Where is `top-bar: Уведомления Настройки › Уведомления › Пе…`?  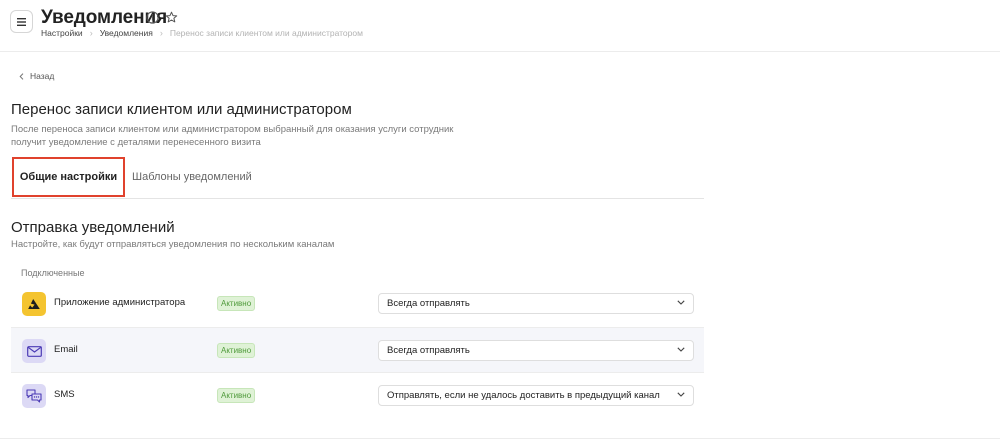 top-bar: Уведомления Настройки › Уведомления › Пе… is located at coordinates (500, 26).